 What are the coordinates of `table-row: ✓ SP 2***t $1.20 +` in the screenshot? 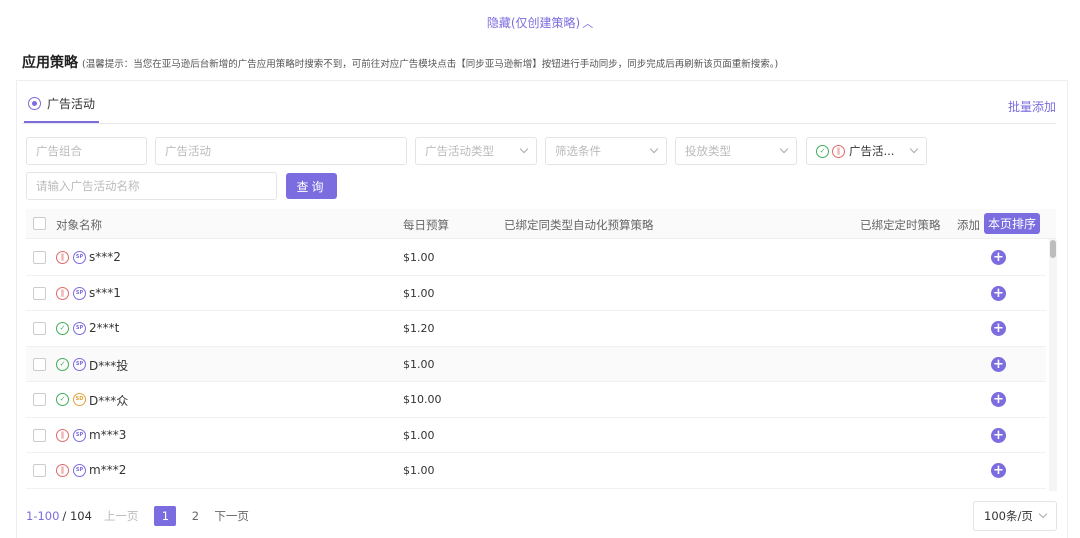 It's located at (536, 329).